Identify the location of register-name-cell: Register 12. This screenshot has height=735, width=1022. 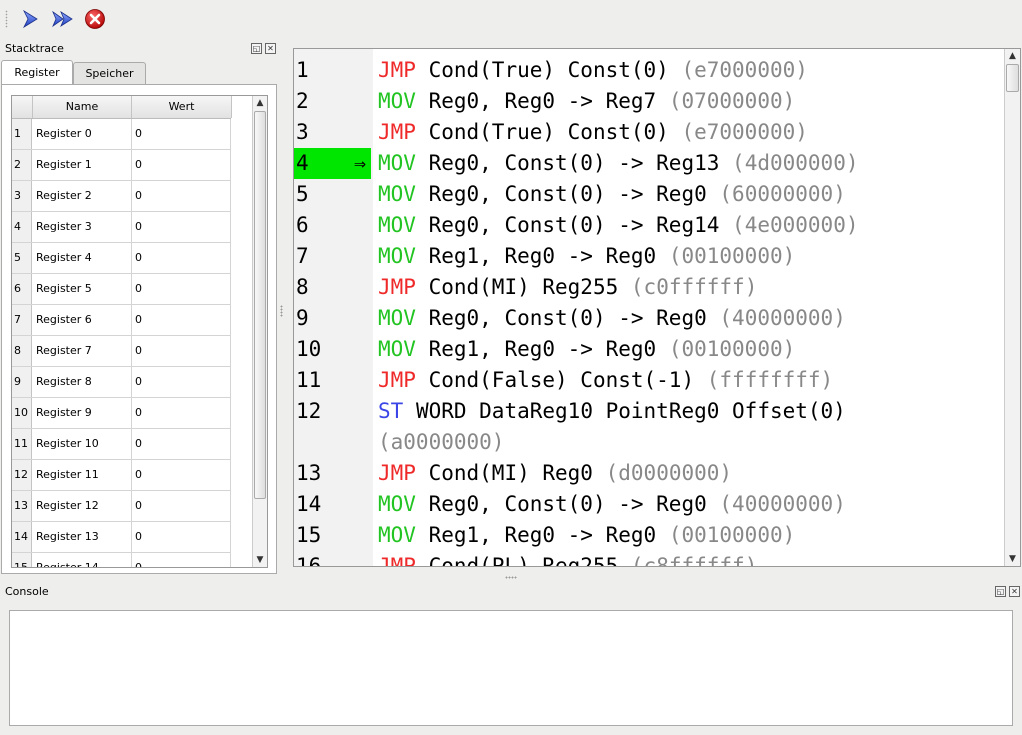
(82, 506).